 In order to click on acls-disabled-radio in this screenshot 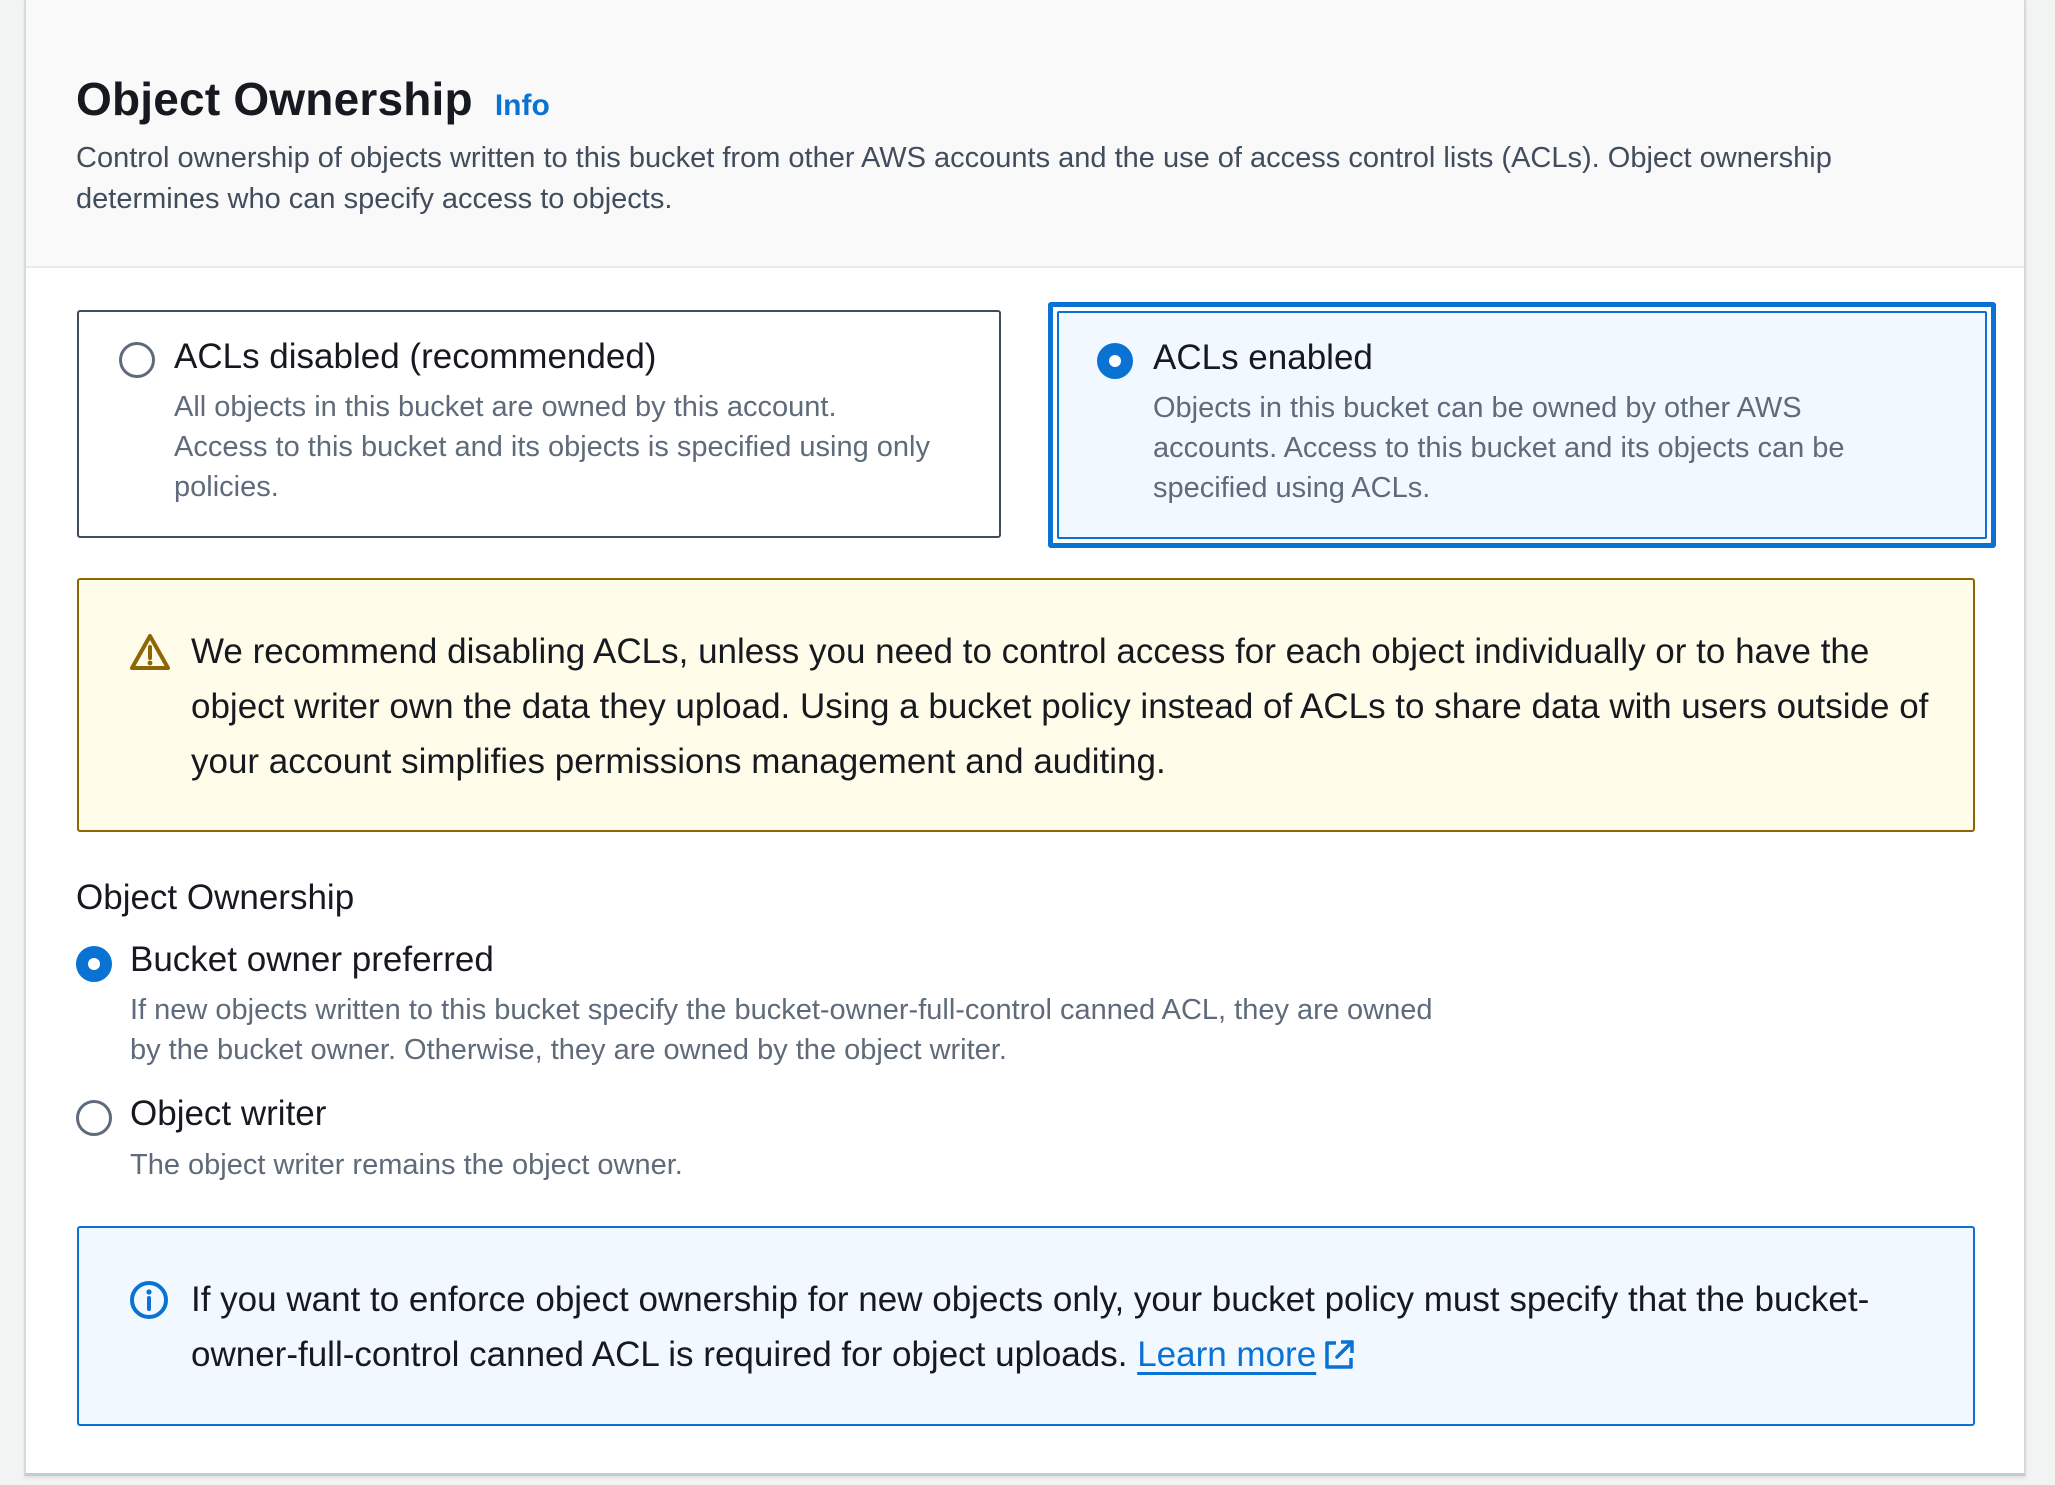, I will do `click(137, 360)`.